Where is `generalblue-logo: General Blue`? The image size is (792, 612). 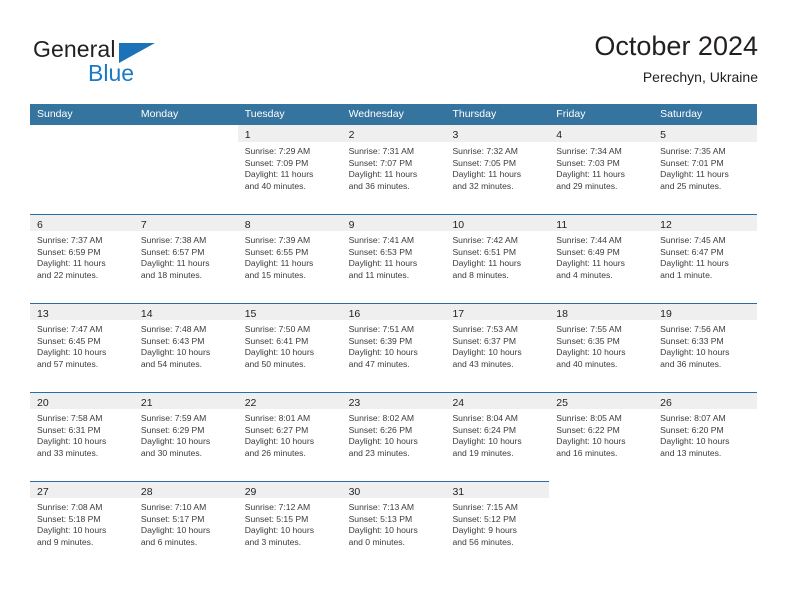 generalblue-logo: General Blue is located at coordinates (123, 63).